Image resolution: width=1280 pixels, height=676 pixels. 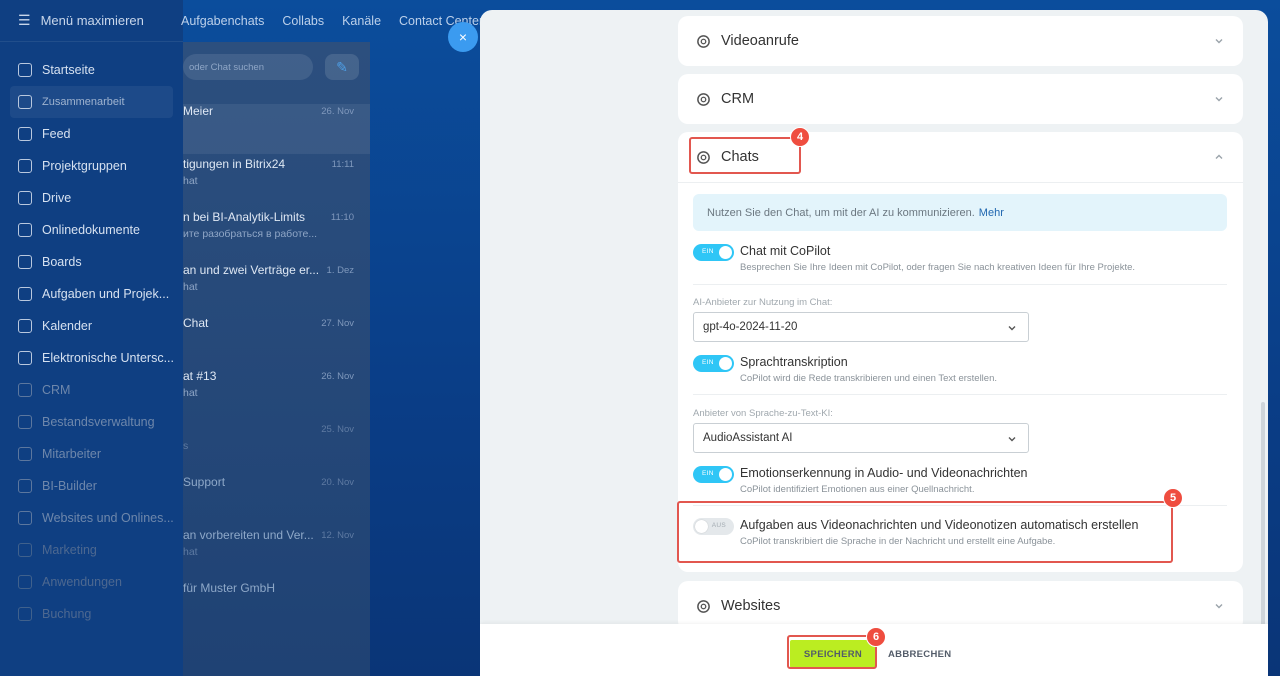 I want to click on chat-date: 27. Nov, so click(x=337, y=323).